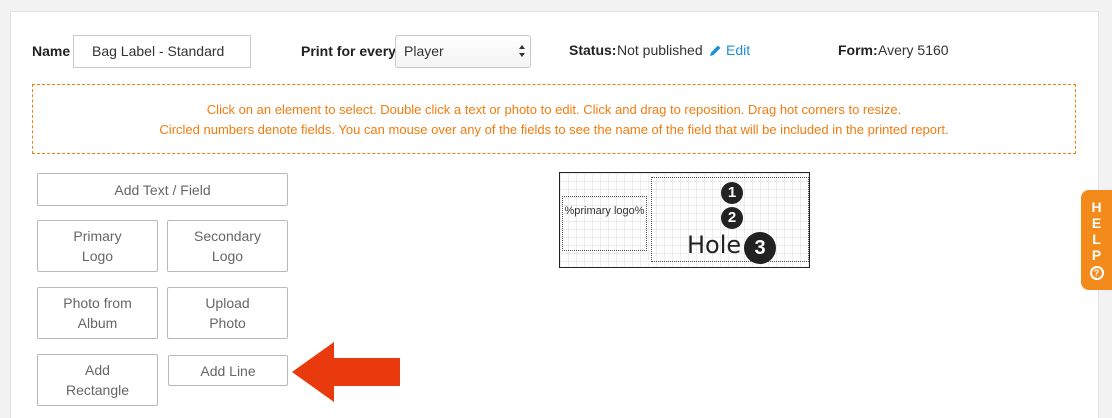 The width and height of the screenshot is (1112, 418). What do you see at coordinates (97, 390) in the screenshot?
I see `add-rectangle-label-2: Rectangle` at bounding box center [97, 390].